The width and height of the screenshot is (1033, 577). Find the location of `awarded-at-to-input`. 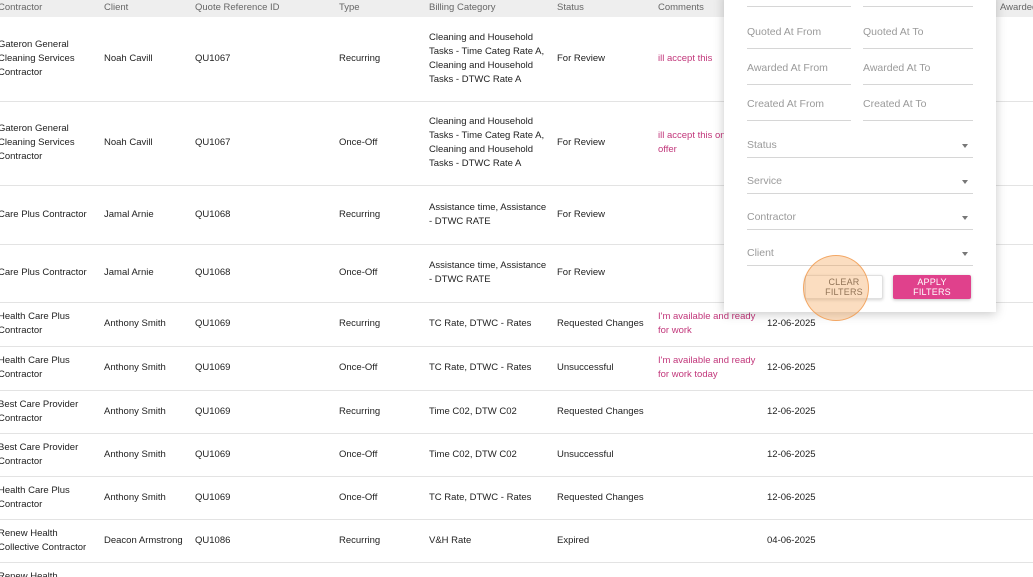

awarded-at-to-input is located at coordinates (918, 68).